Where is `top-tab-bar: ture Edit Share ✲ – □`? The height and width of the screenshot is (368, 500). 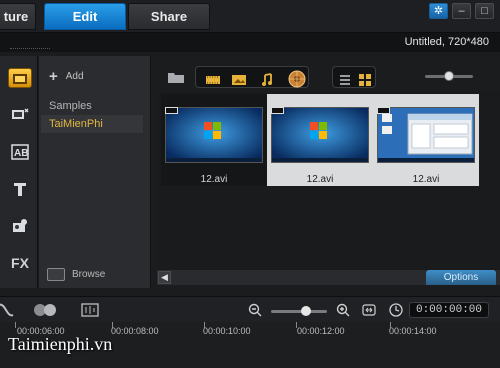 top-tab-bar: ture Edit Share ✲ – □ is located at coordinates (250, 16).